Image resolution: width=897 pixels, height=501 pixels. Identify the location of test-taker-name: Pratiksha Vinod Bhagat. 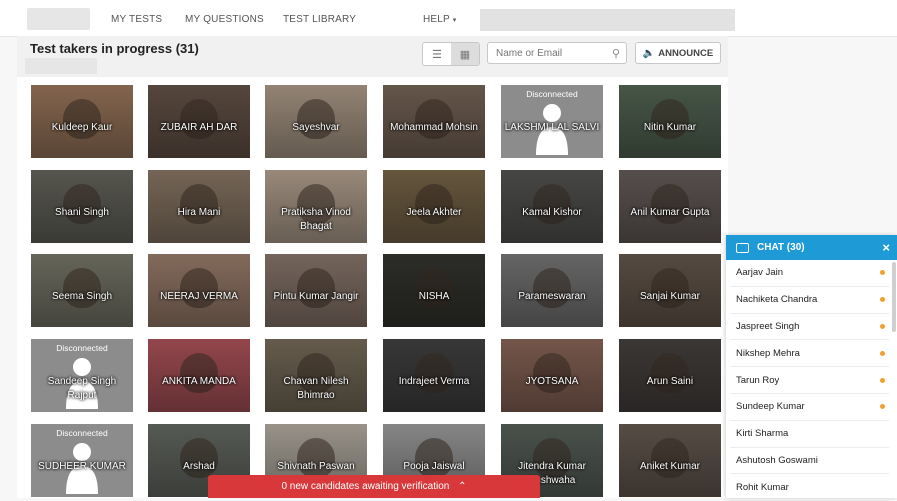
(316, 219).